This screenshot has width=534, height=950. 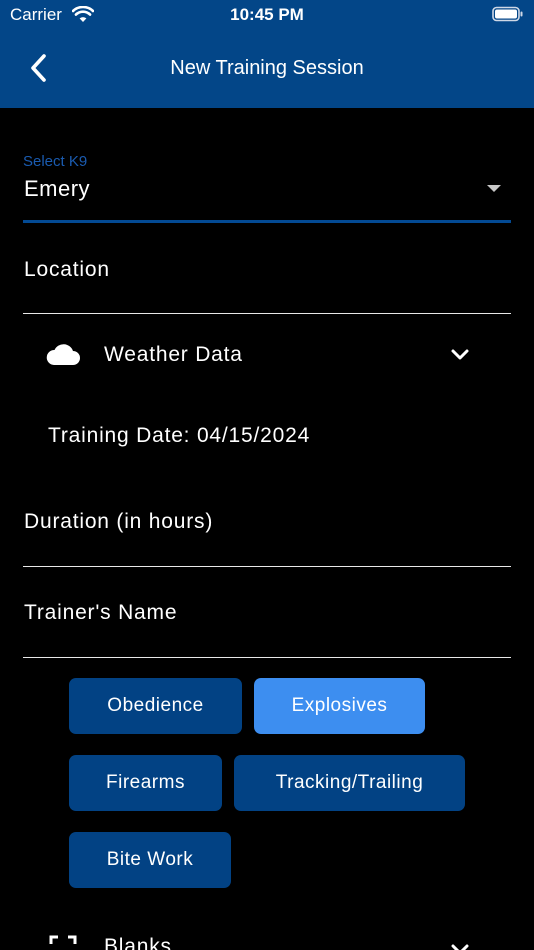 I want to click on chip-obedience: Obedience, so click(x=155, y=706).